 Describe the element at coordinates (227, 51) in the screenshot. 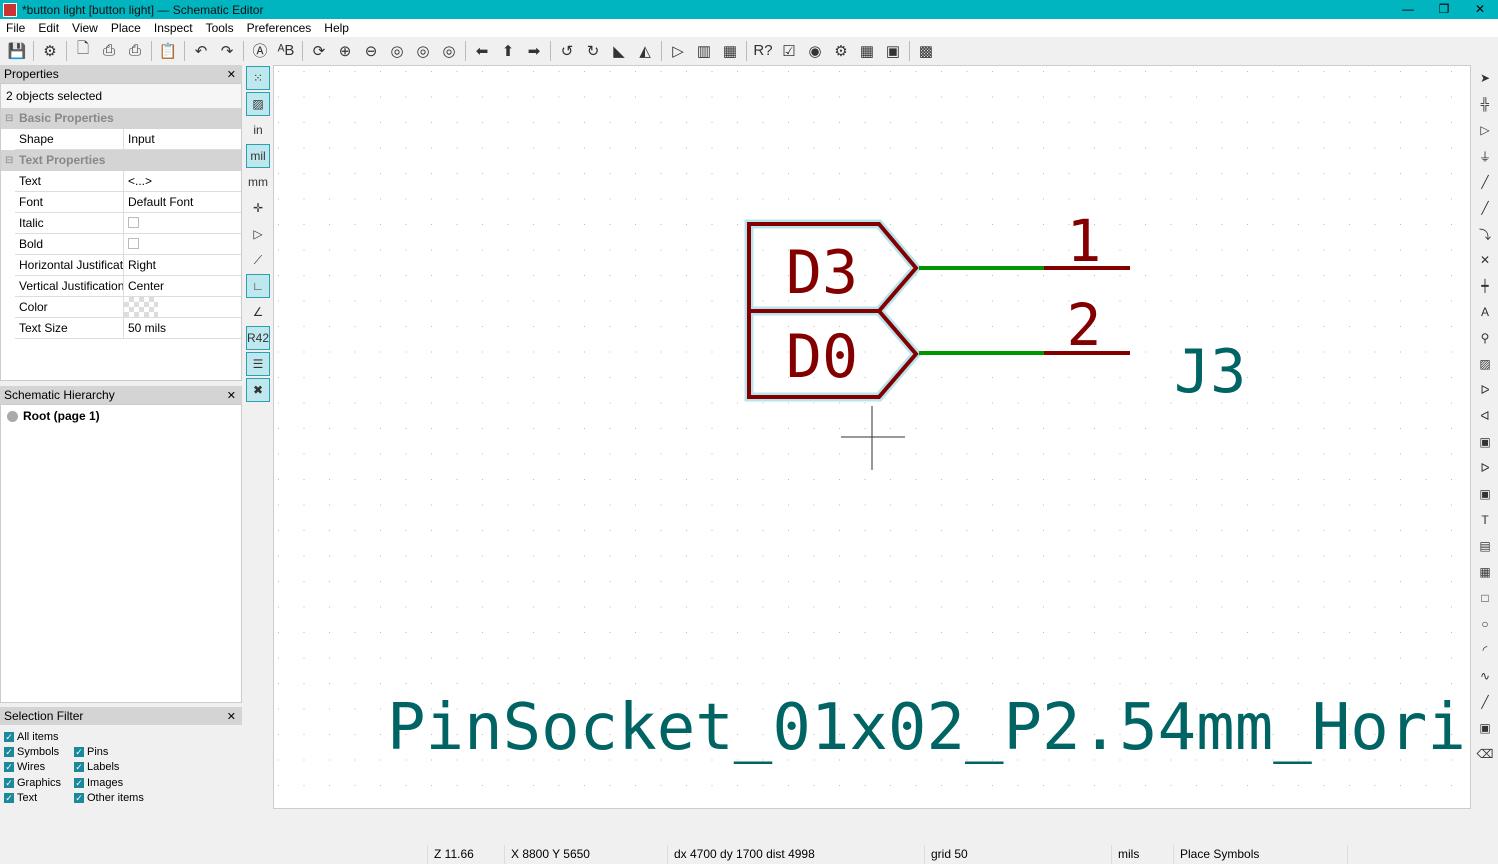

I see `redo-icon: ↷` at that location.